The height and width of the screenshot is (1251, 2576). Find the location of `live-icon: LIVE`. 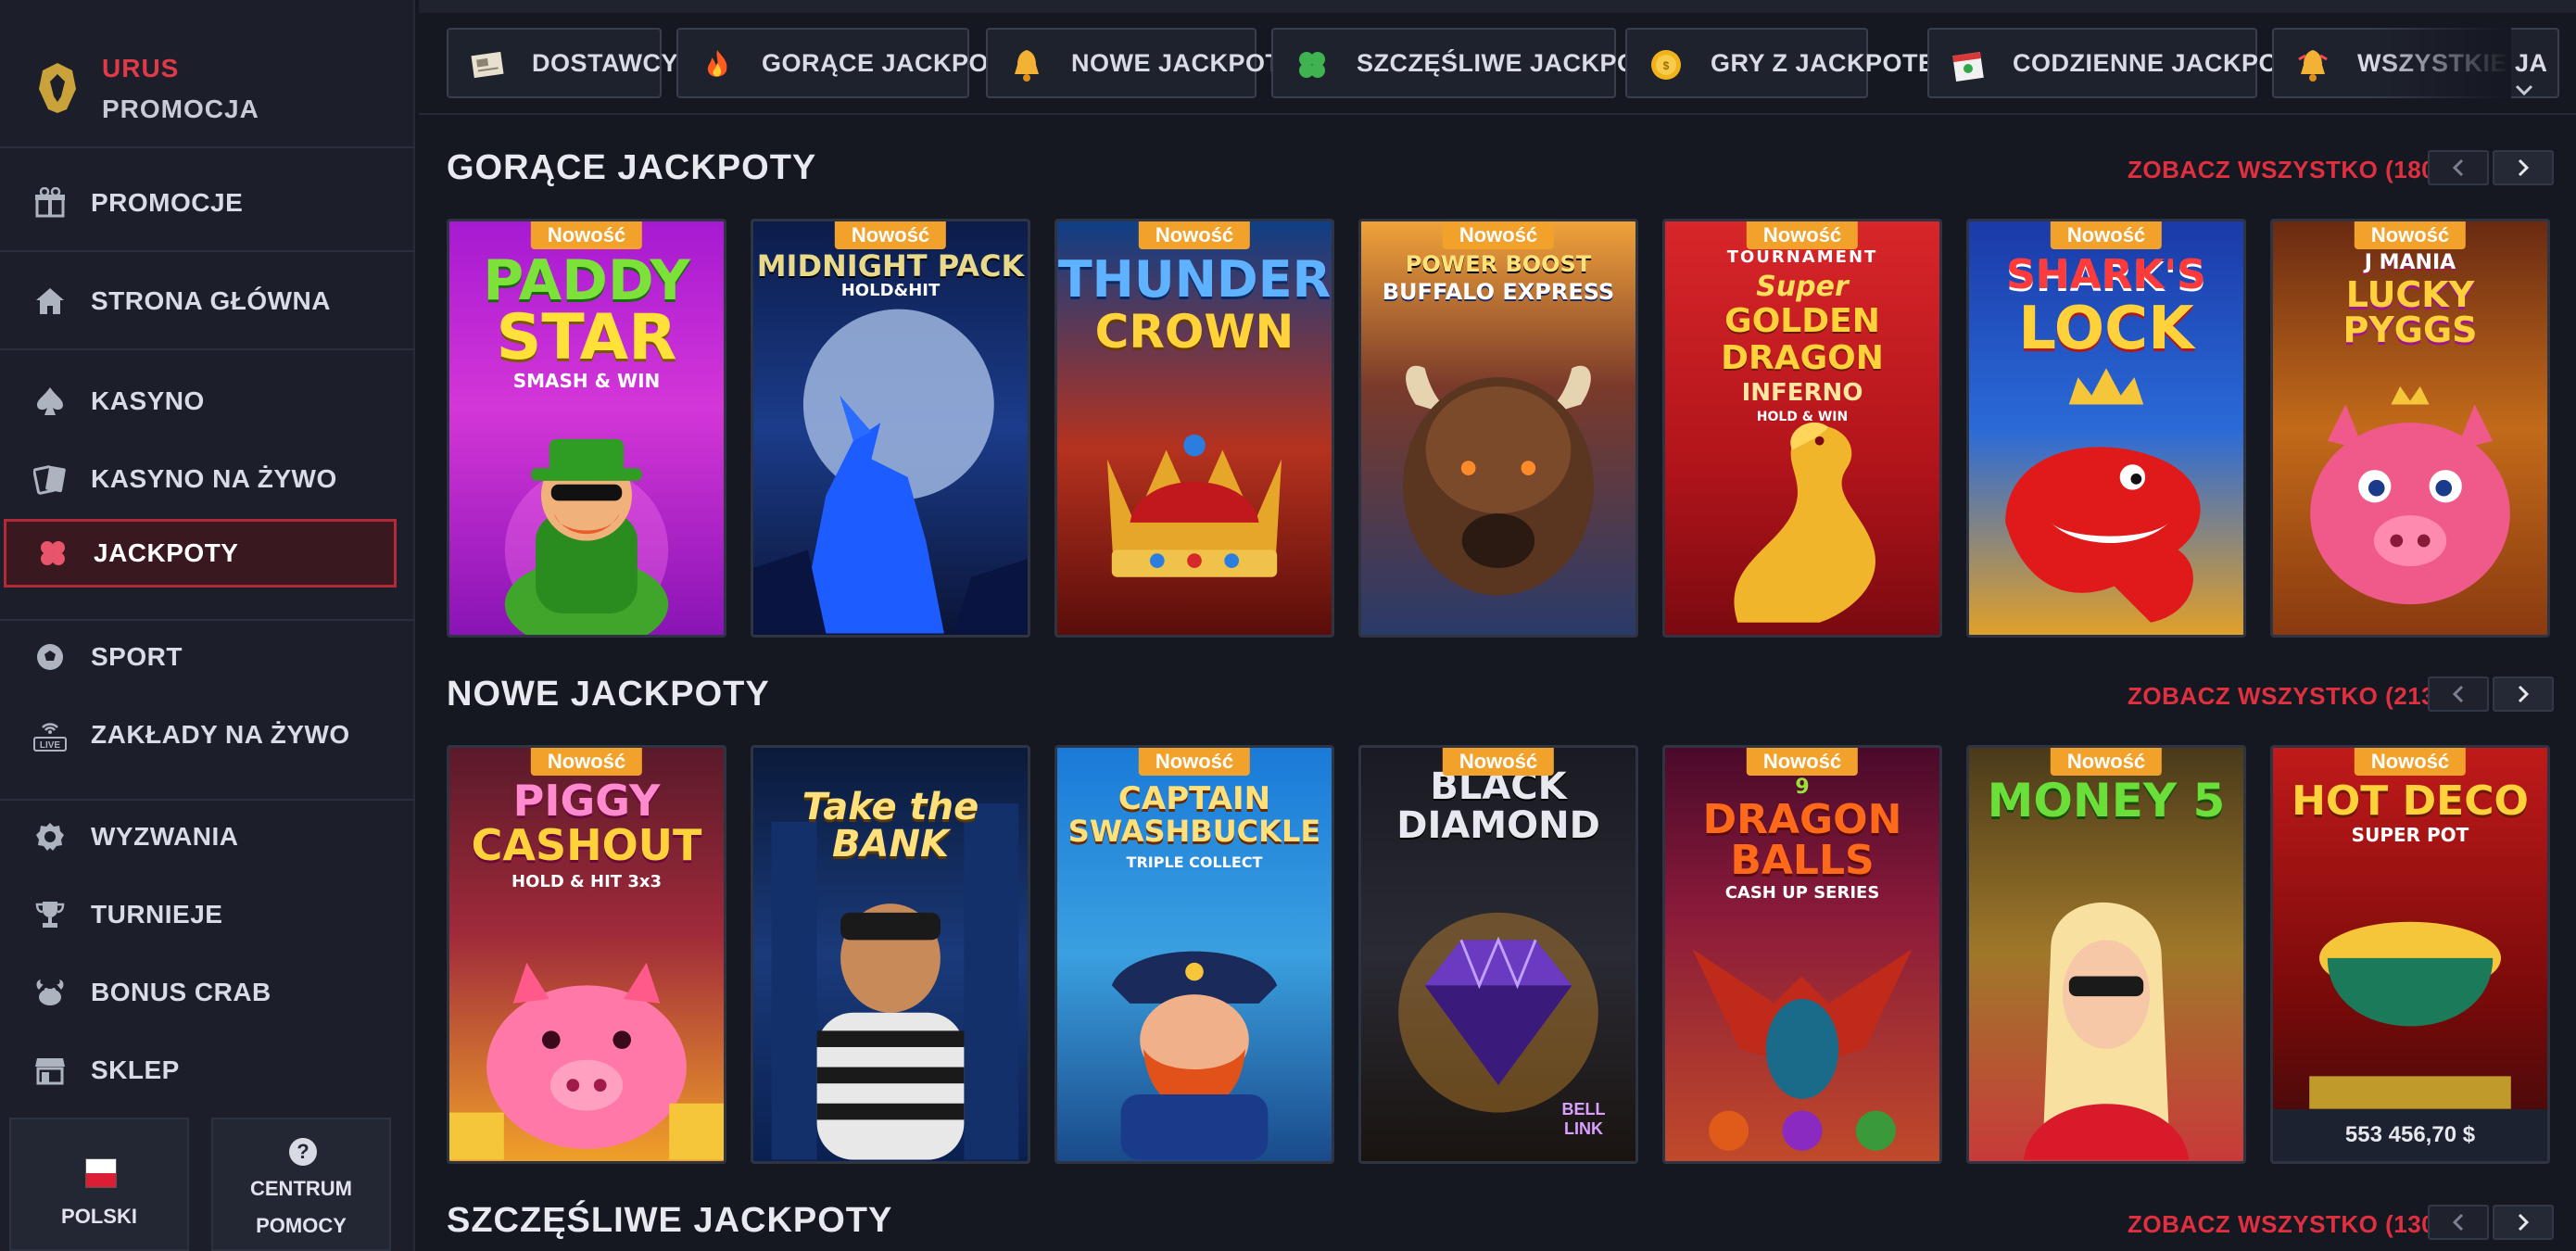

live-icon: LIVE is located at coordinates (51, 734).